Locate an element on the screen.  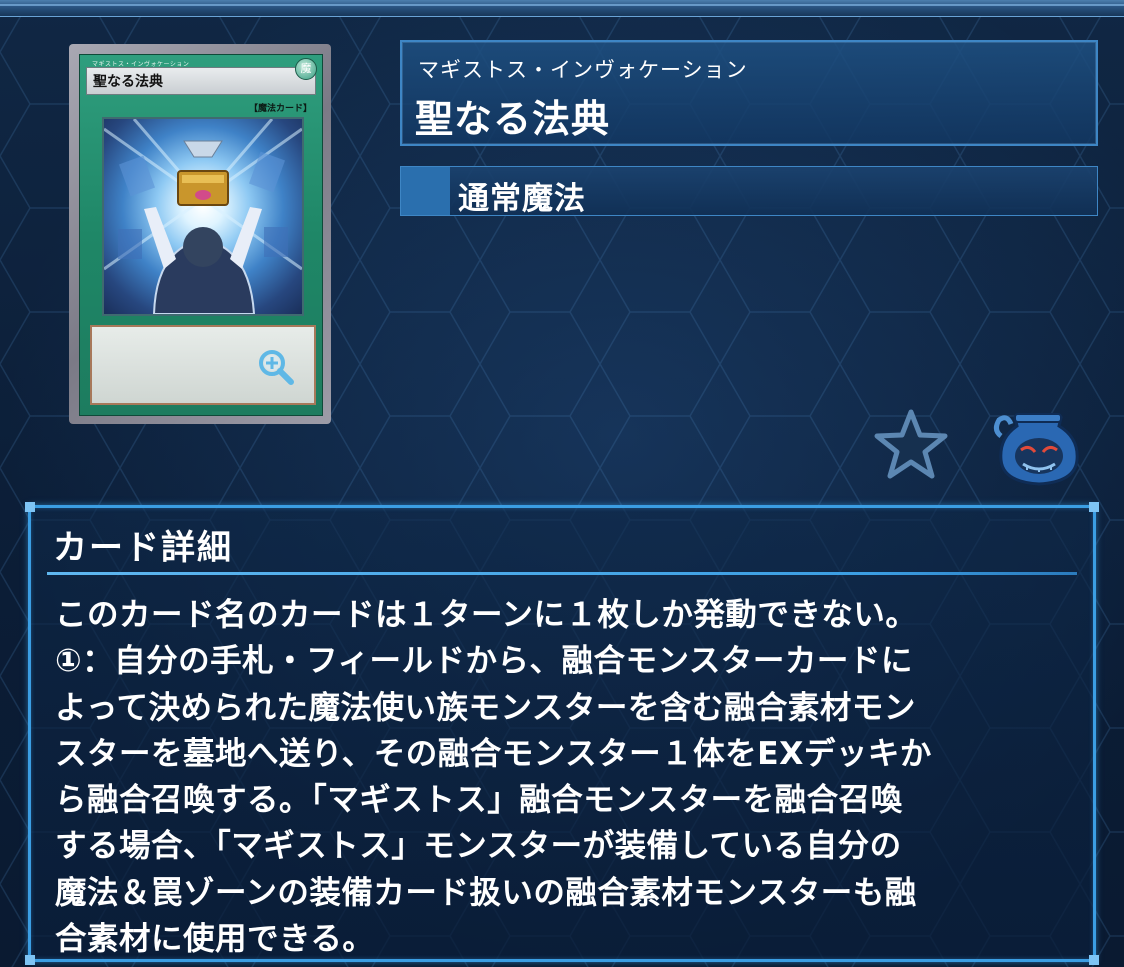
card-type-panel: 通常魔法 is located at coordinates (749, 191).